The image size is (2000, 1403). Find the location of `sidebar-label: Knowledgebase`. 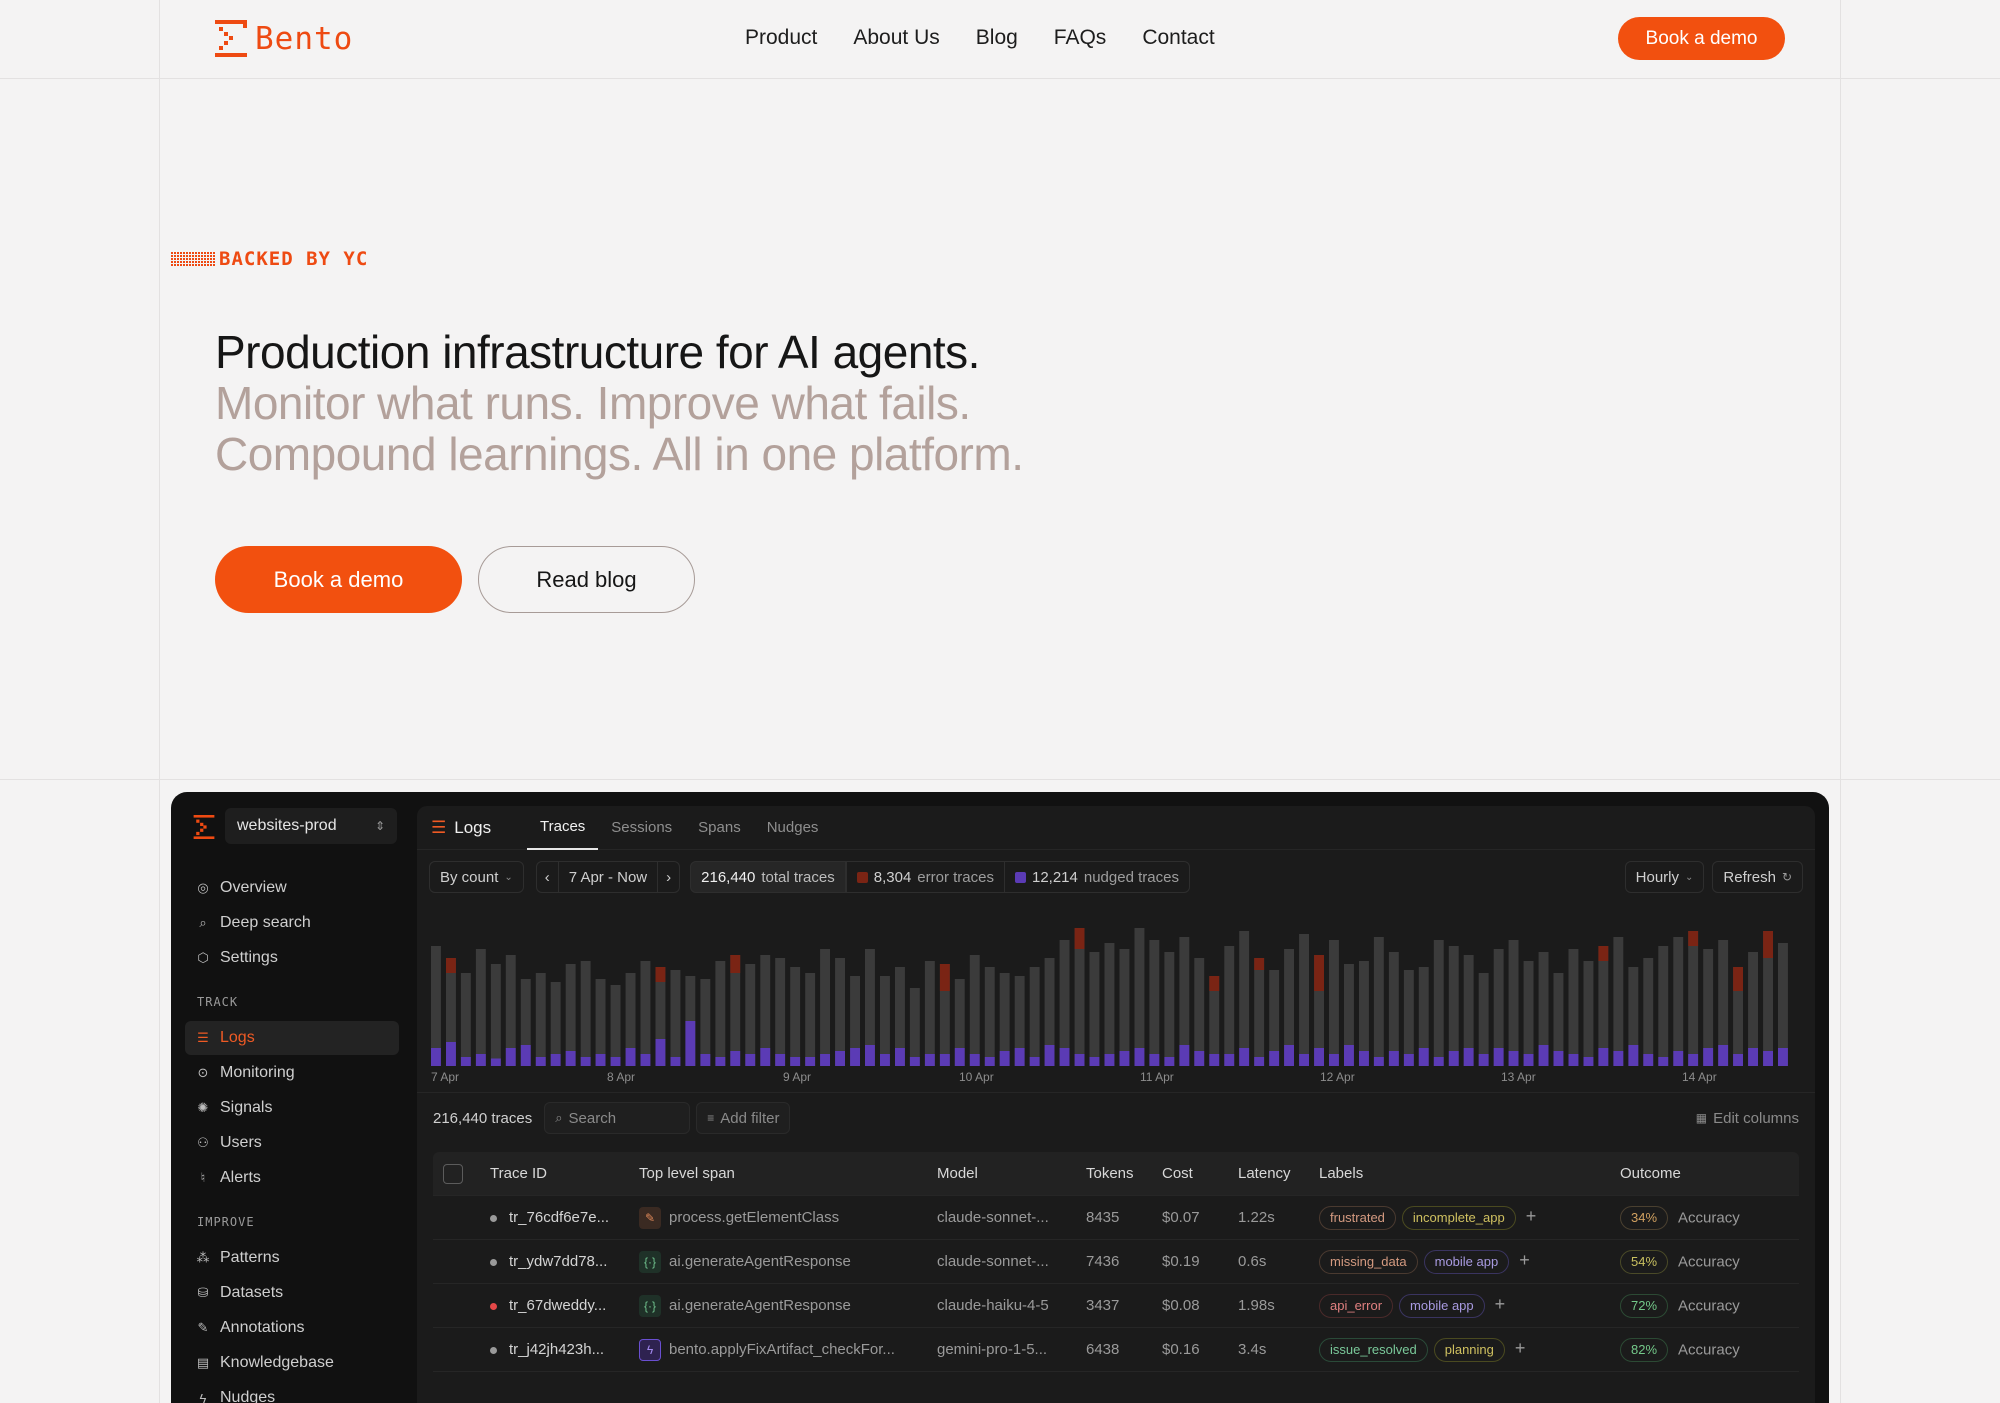

sidebar-label: Knowledgebase is located at coordinates (277, 1362).